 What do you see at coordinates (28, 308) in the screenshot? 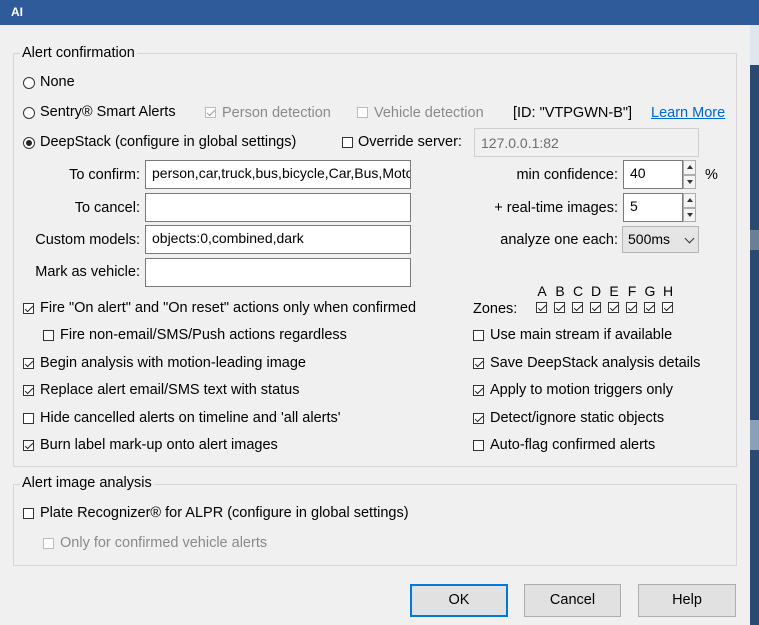
I see `fire-on-alert-checkbox` at bounding box center [28, 308].